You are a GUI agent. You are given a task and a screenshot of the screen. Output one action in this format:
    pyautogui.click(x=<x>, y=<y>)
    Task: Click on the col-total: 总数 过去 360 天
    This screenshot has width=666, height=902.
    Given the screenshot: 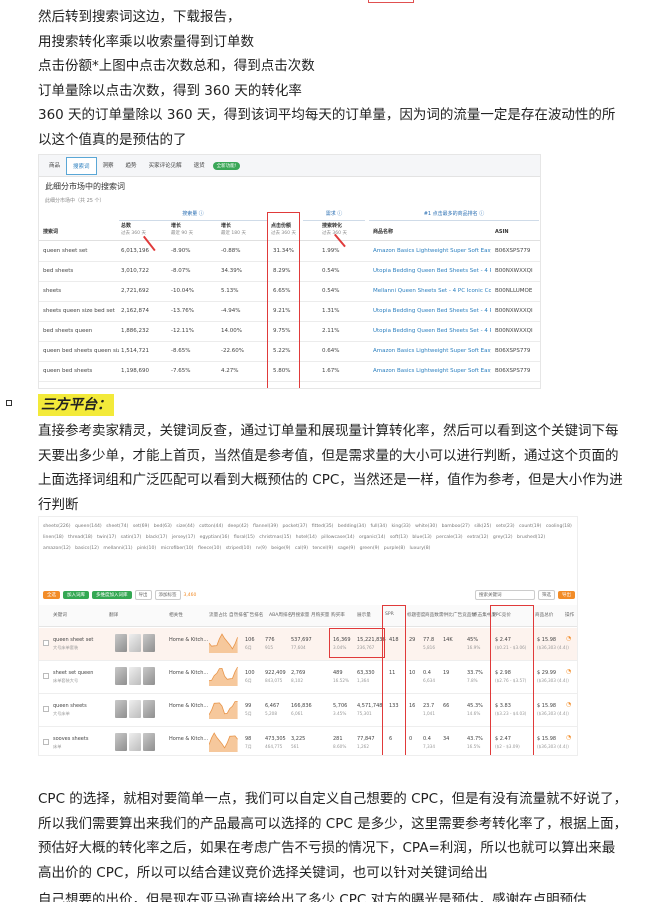 What is the action you would take?
    pyautogui.click(x=133, y=230)
    